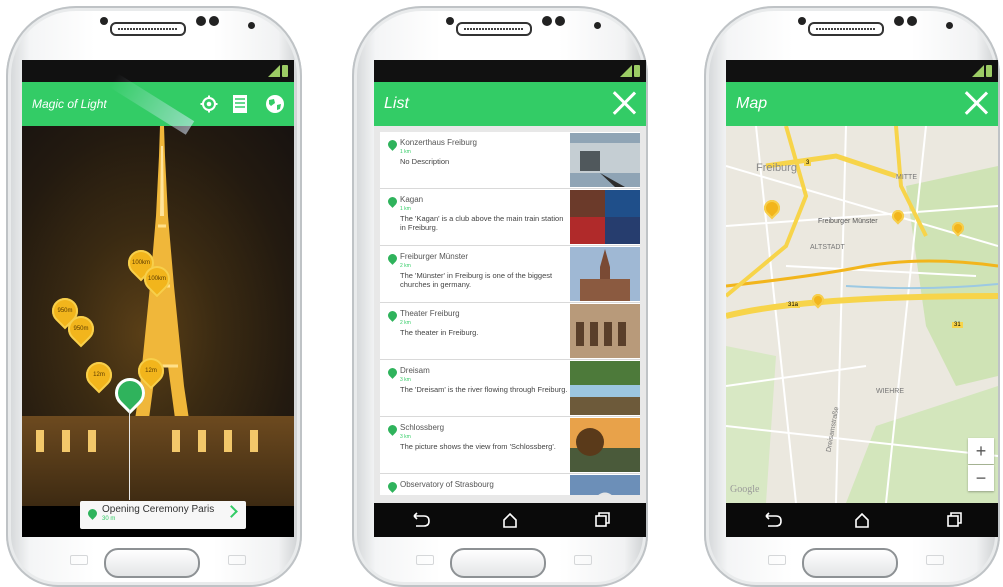 This screenshot has height=587, width=1003. I want to click on marker-label: 100km, so click(156, 279).